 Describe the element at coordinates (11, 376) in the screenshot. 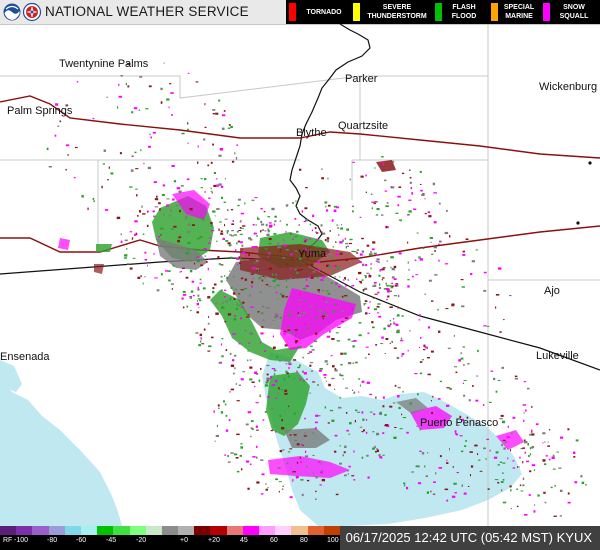

I see `pacific-coast-water` at that location.